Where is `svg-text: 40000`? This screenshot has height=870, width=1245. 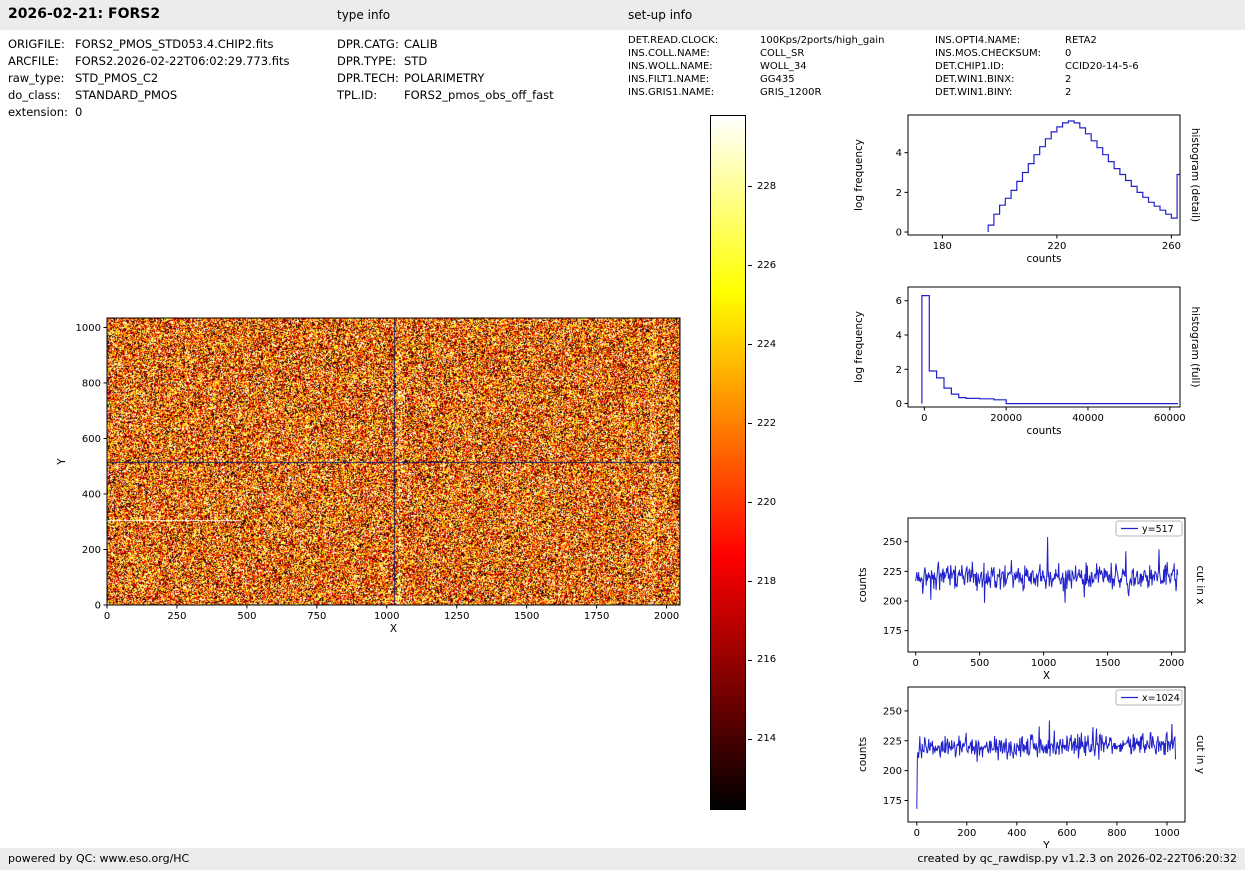 svg-text: 40000 is located at coordinates (1088, 418).